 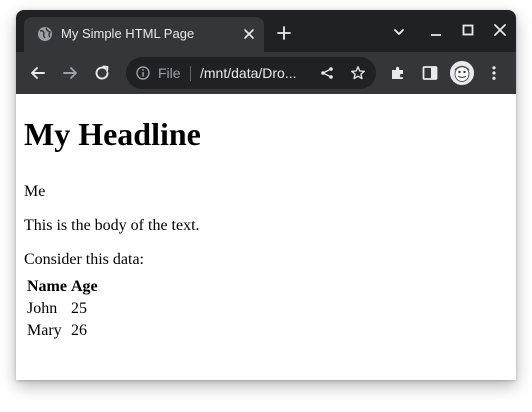 I want to click on profile-picture-icon, so click(x=462, y=73).